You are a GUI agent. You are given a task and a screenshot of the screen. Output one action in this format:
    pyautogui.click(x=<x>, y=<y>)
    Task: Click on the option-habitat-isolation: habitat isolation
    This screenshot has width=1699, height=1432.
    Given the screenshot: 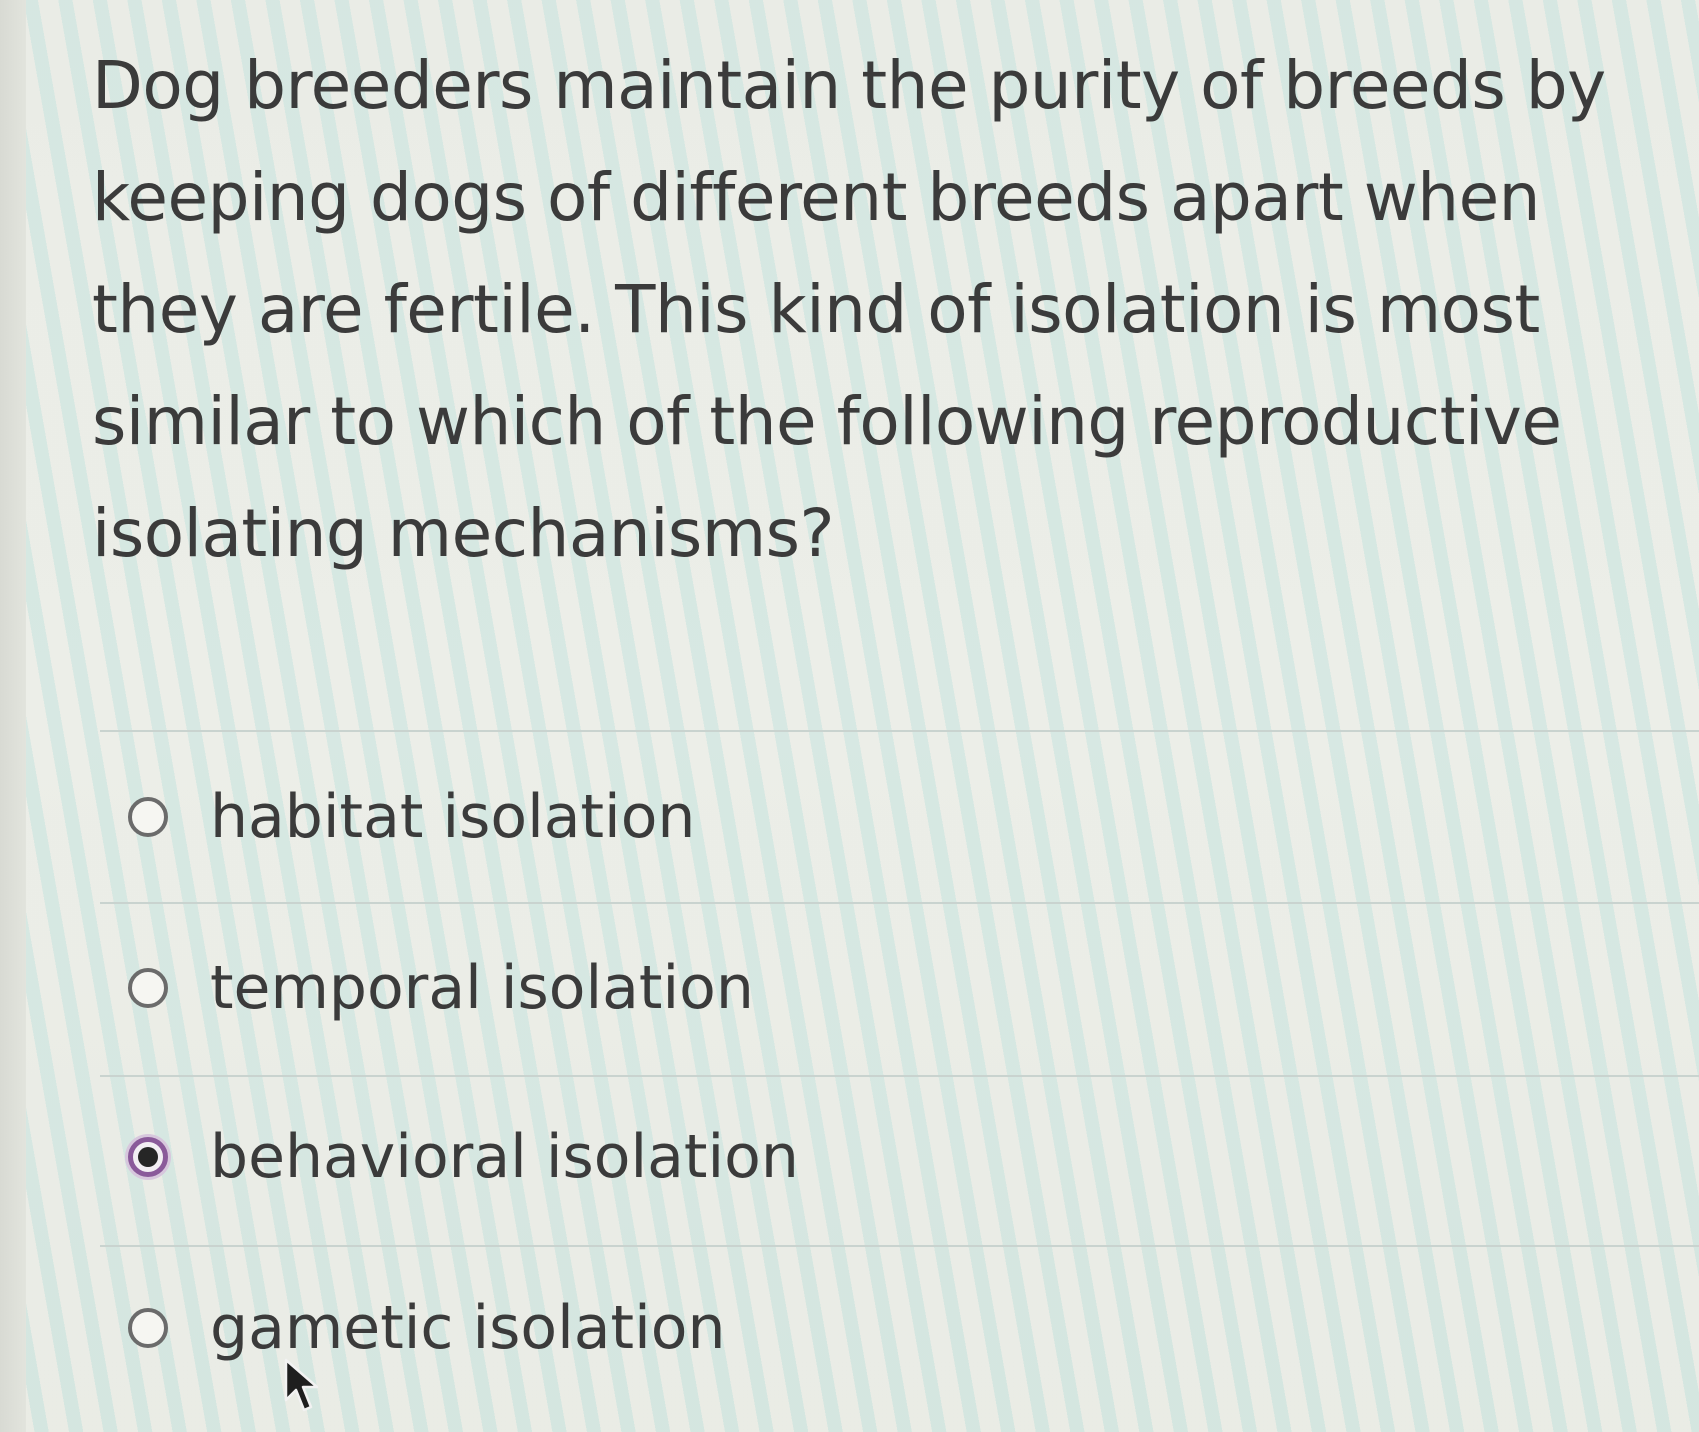 What is the action you would take?
    pyautogui.click(x=411, y=817)
    